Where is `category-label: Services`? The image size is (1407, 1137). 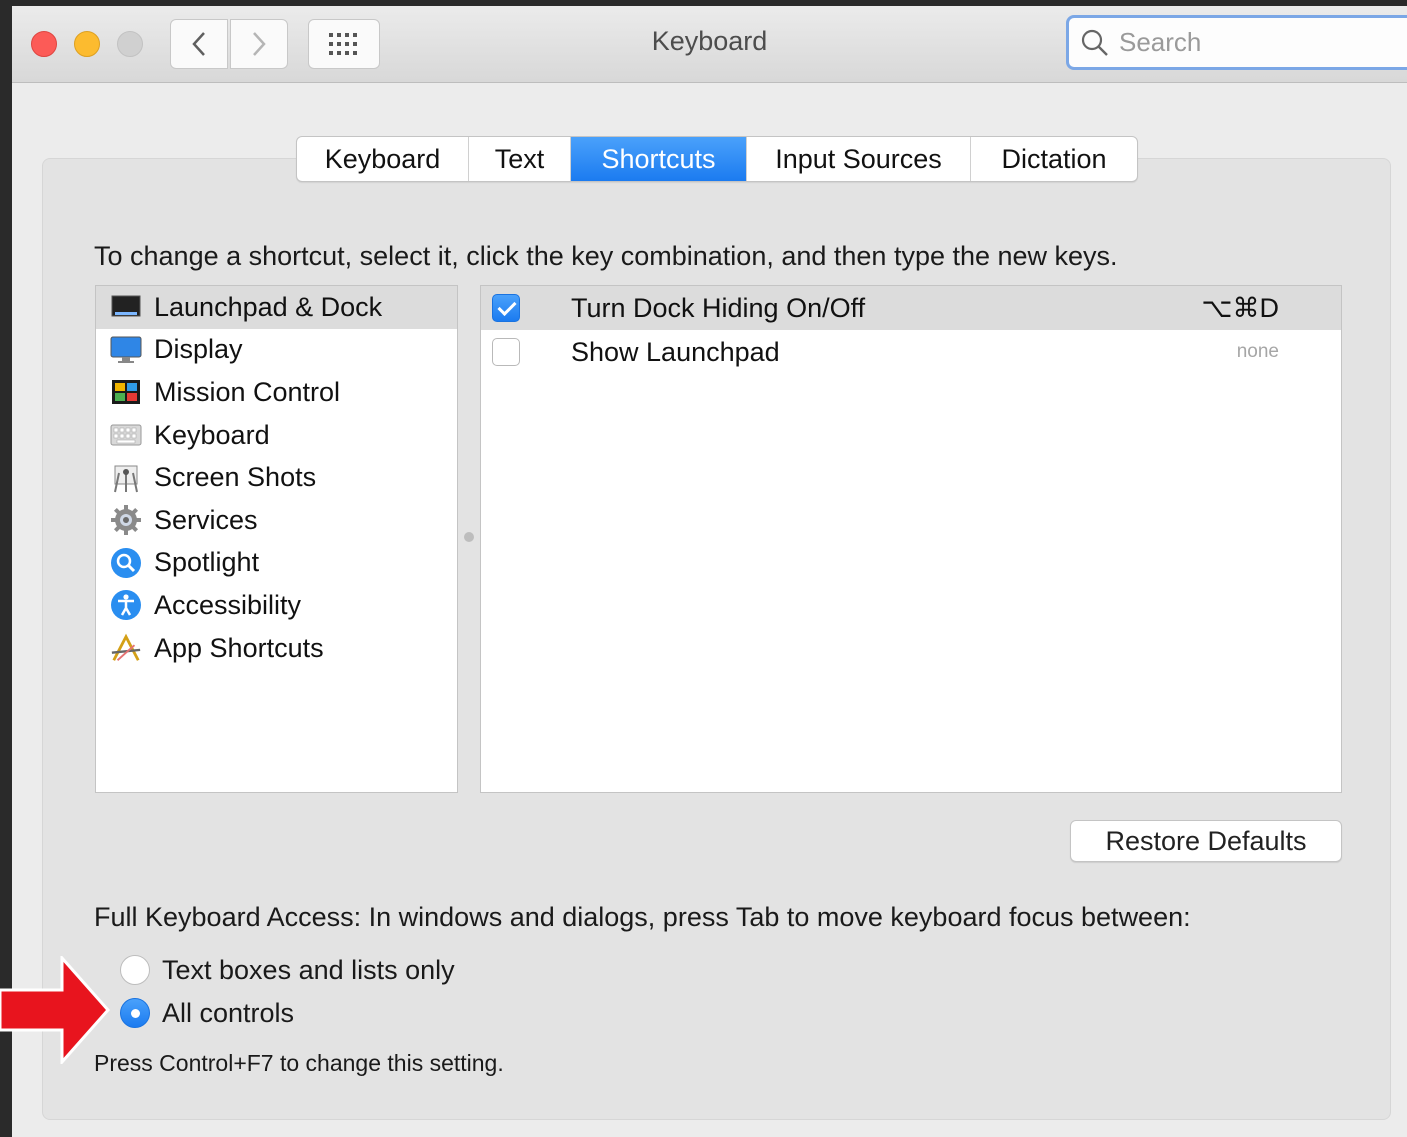
category-label: Services is located at coordinates (206, 519).